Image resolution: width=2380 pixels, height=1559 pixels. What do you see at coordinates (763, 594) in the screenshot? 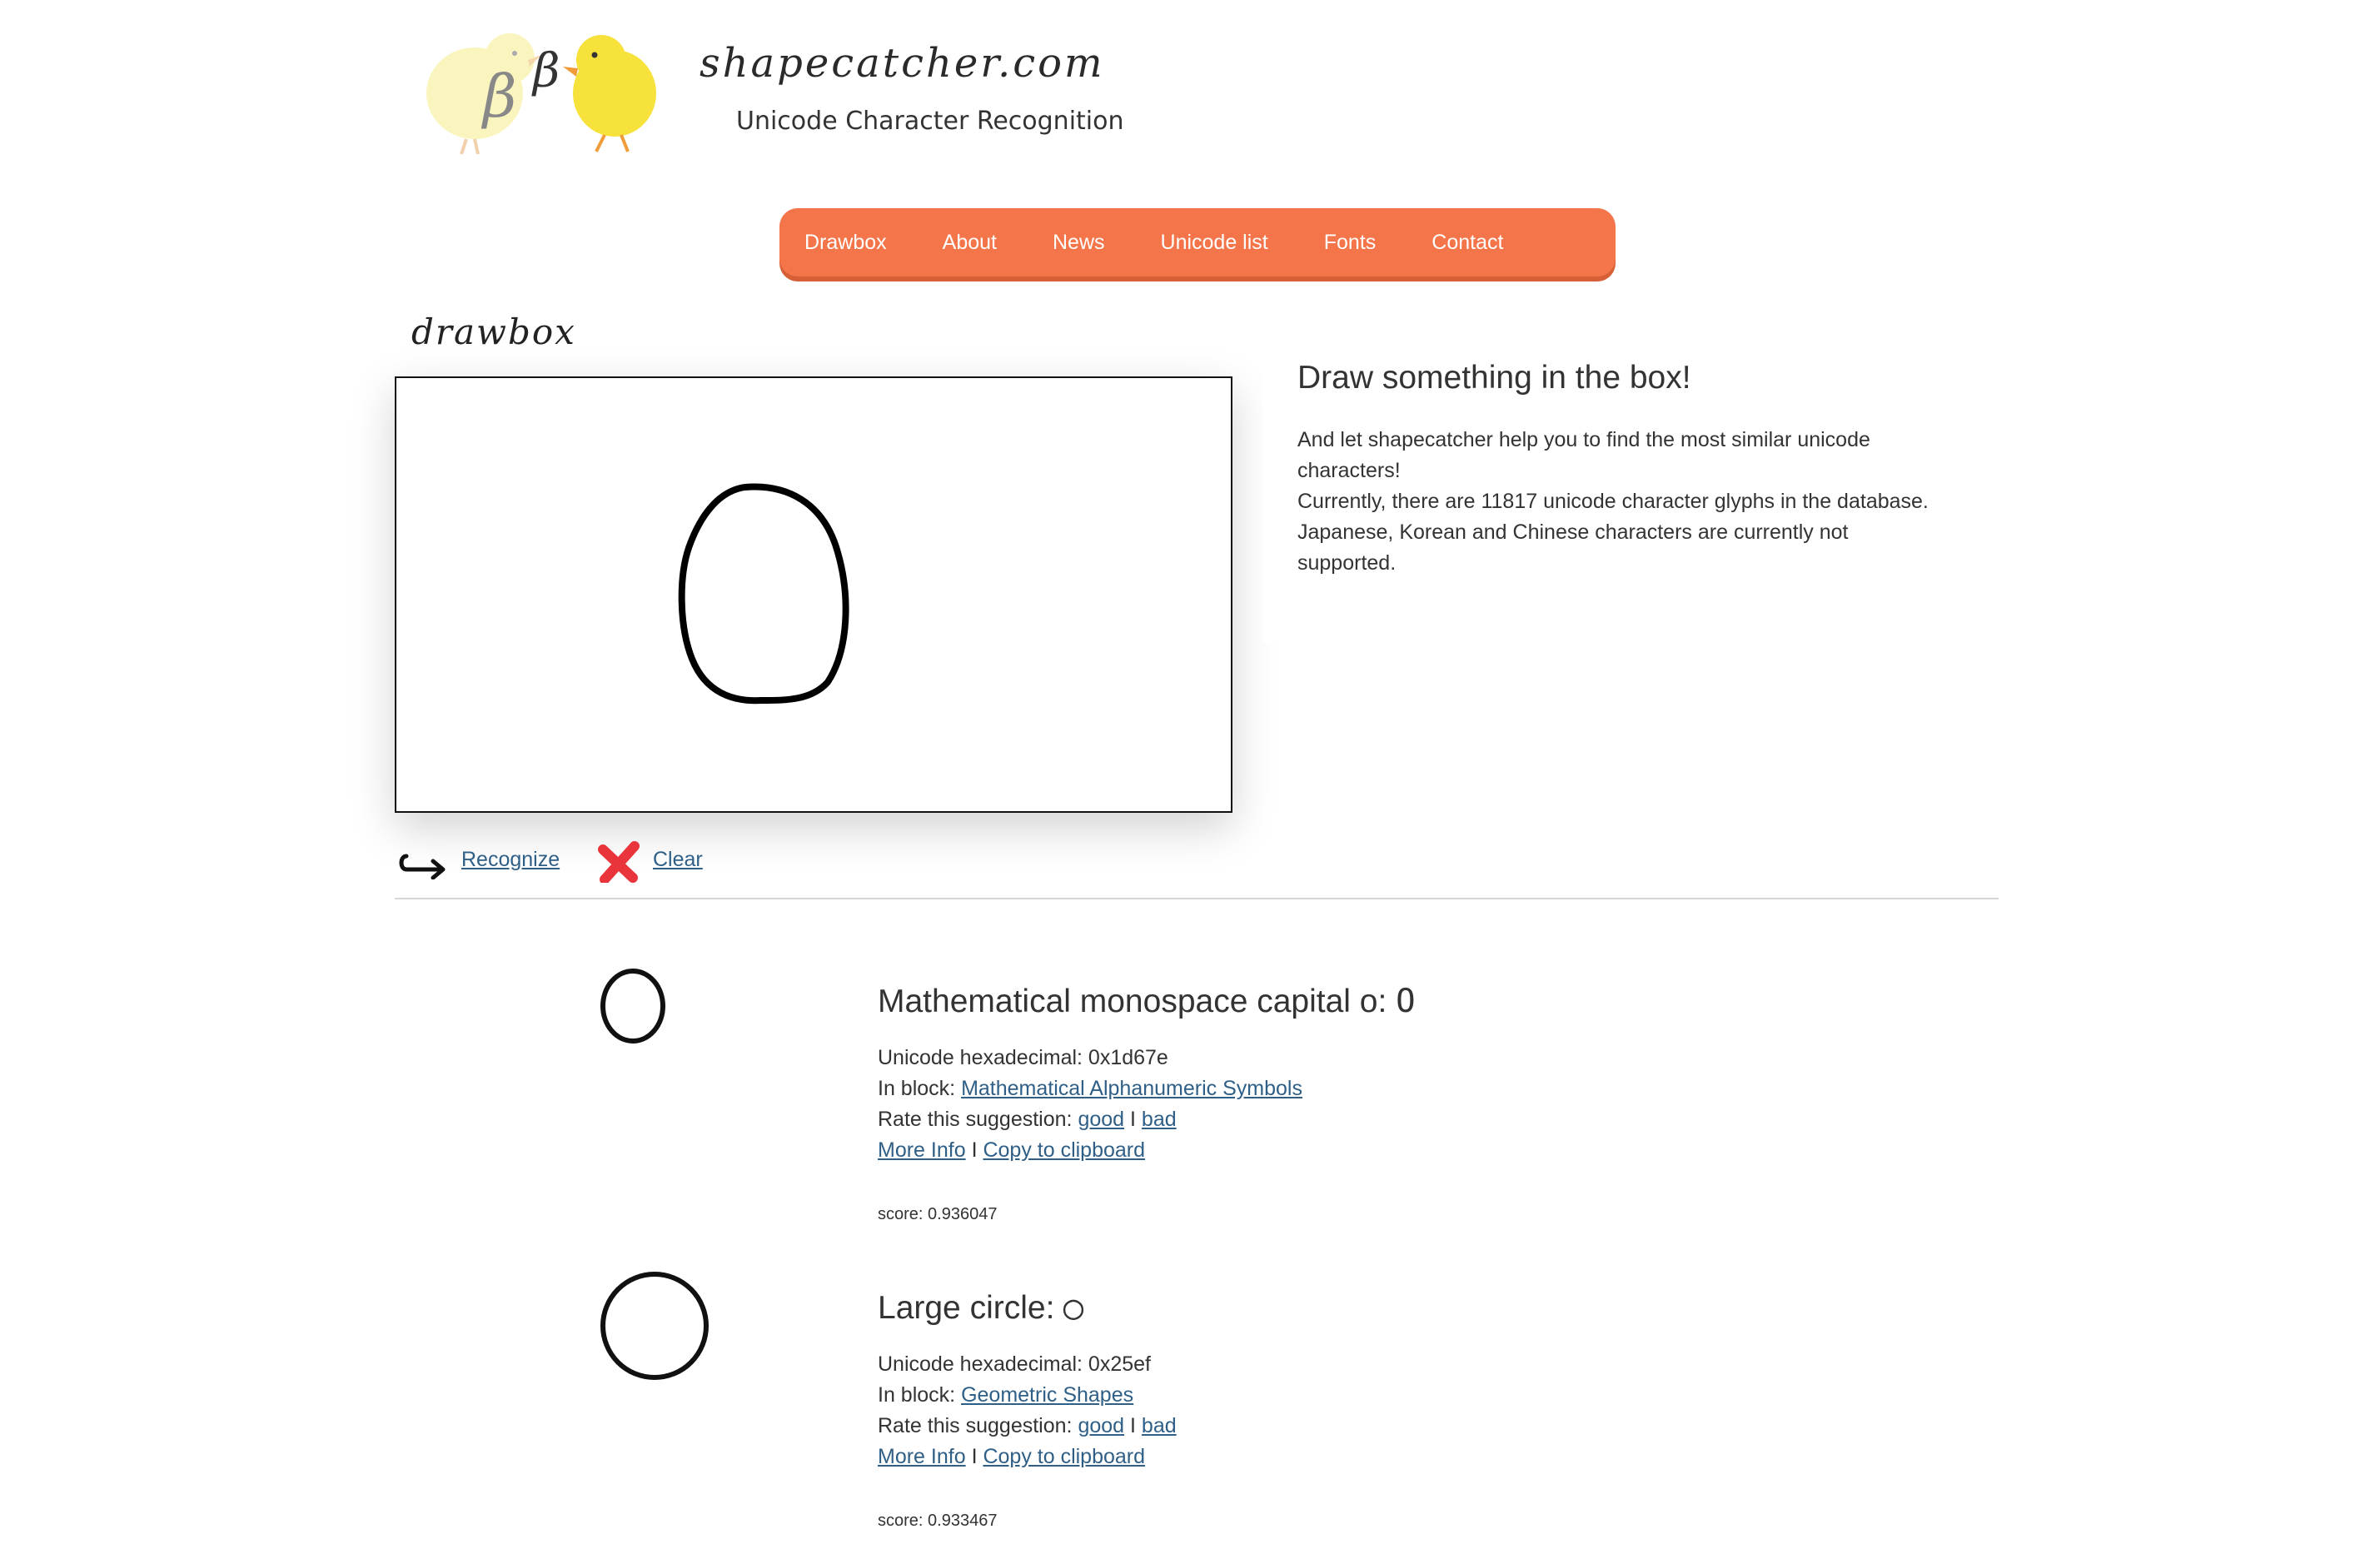
I see `drawn-stroke` at bounding box center [763, 594].